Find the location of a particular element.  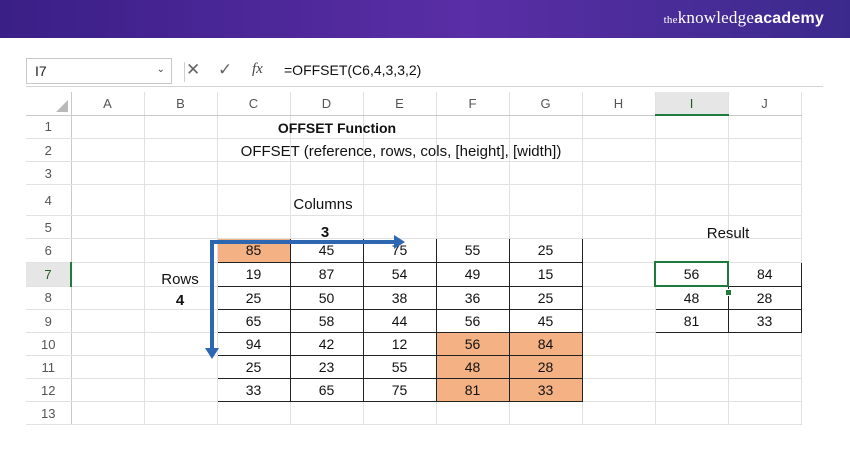

data-cell: 15 is located at coordinates (545, 274).